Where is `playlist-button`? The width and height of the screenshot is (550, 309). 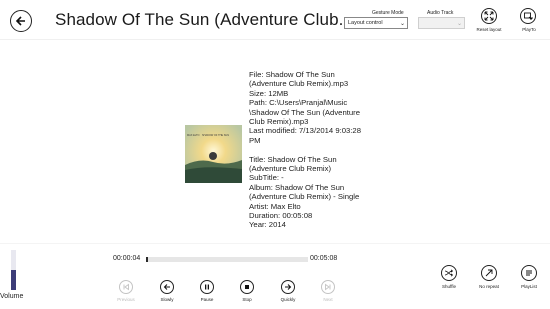 playlist-button is located at coordinates (529, 273).